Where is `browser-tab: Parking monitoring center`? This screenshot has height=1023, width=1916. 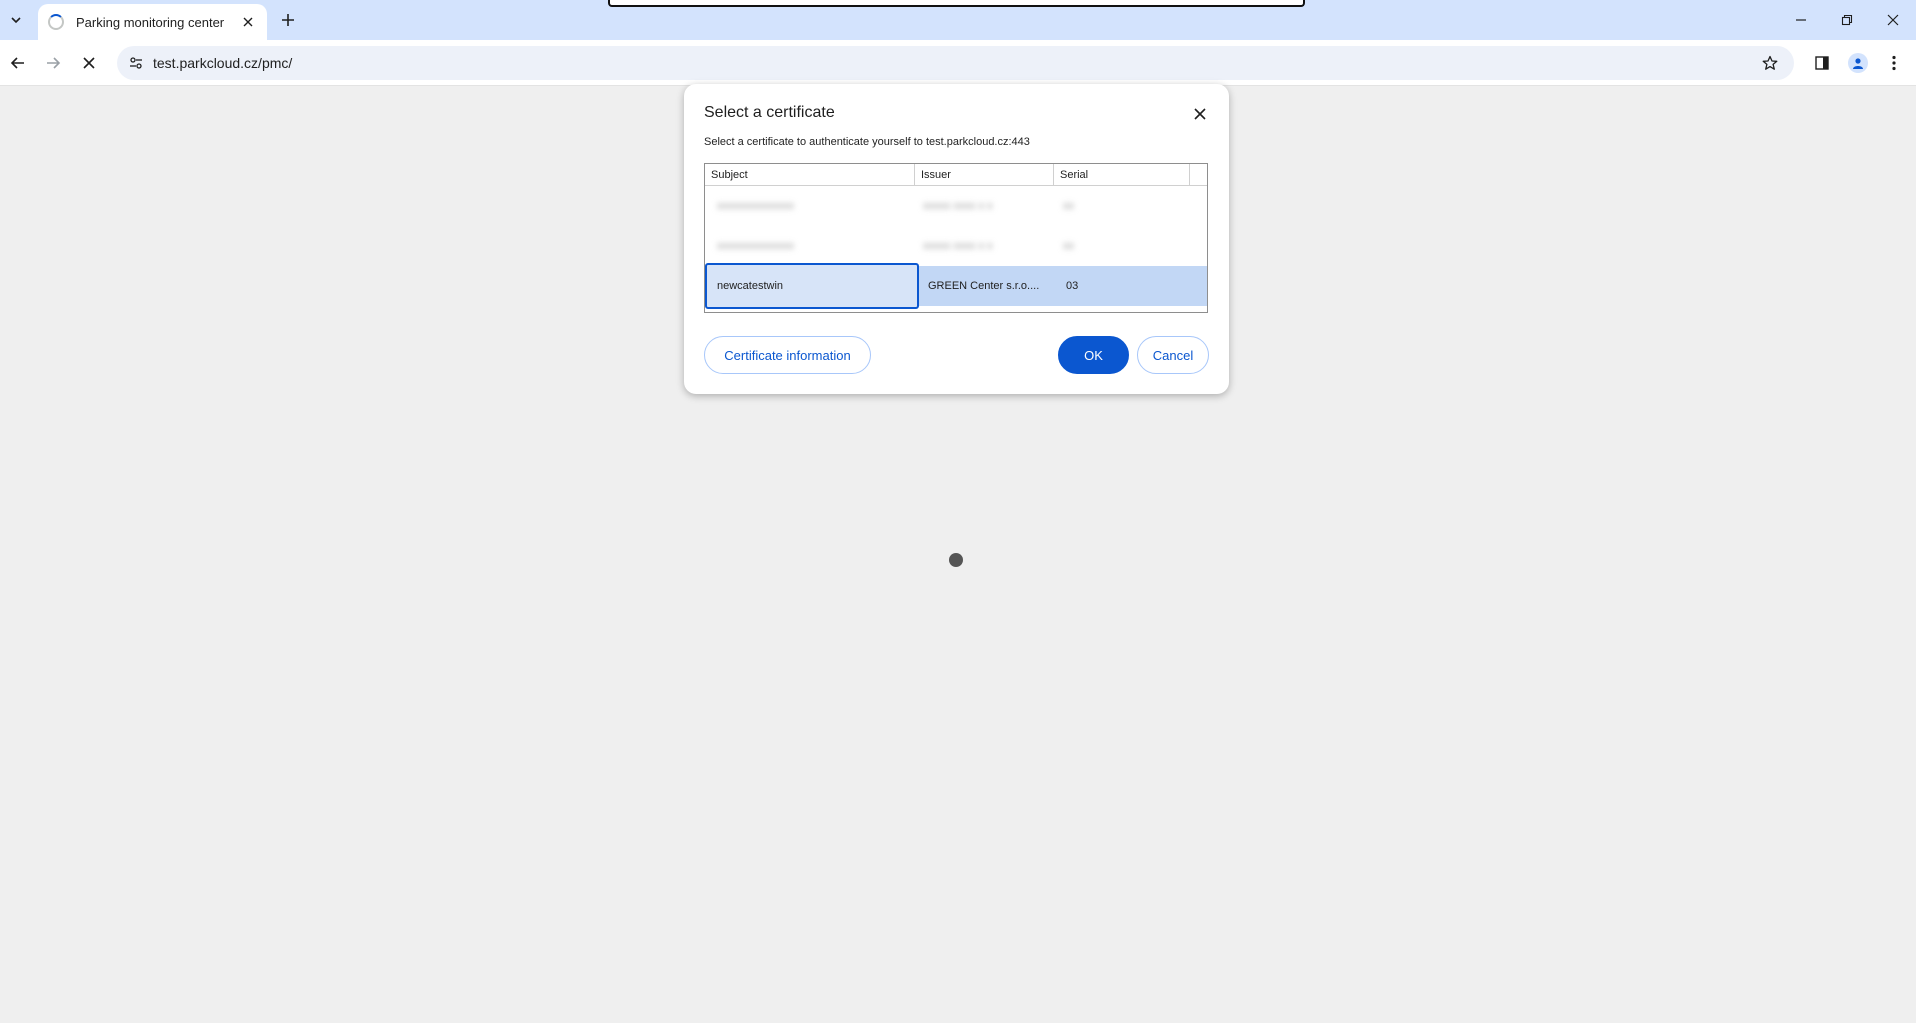 browser-tab: Parking monitoring center is located at coordinates (152, 22).